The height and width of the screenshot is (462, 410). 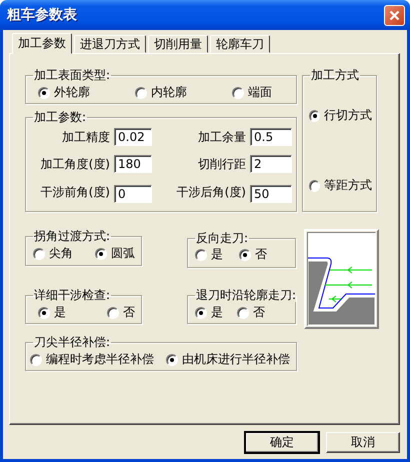 I want to click on dialog-button: 取消, so click(x=363, y=442).